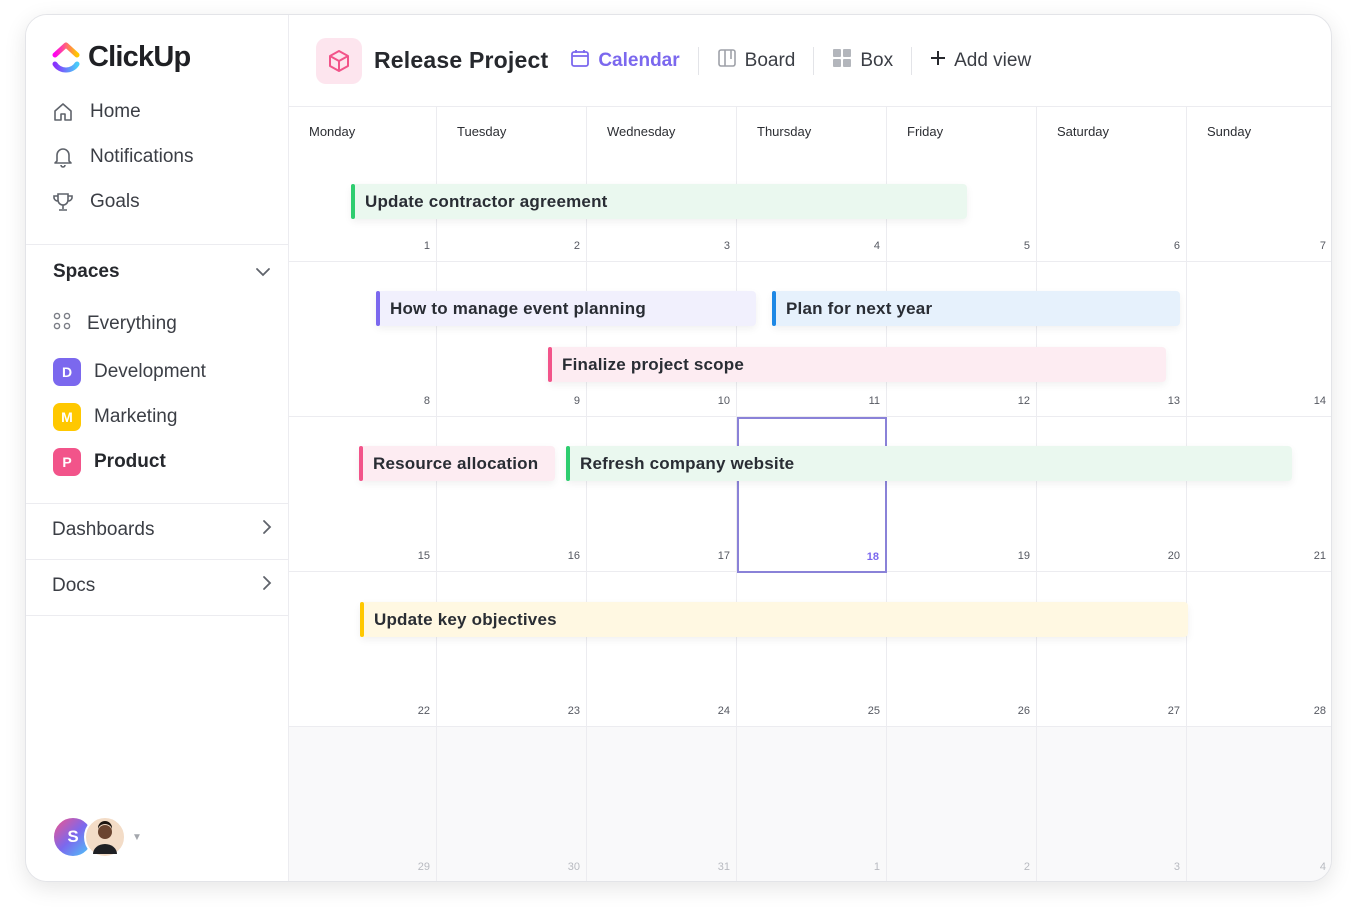 This screenshot has width=1357, height=917. I want to click on day-number: 15, so click(423, 556).